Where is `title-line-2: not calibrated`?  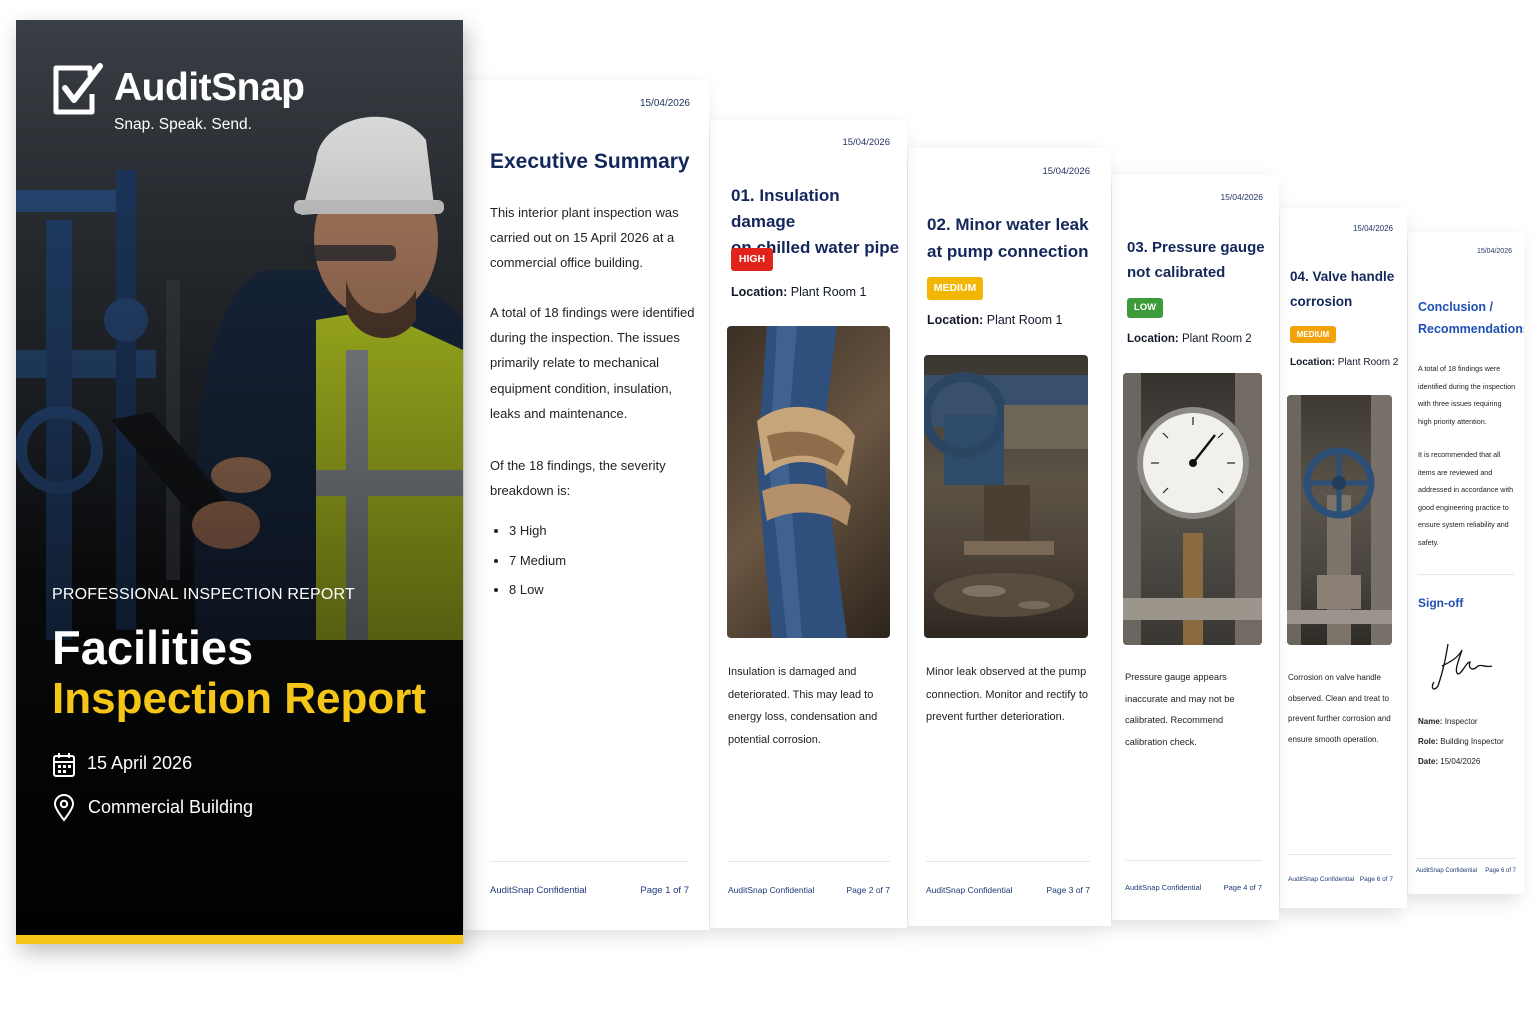
title-line-2: not calibrated is located at coordinates (1176, 272).